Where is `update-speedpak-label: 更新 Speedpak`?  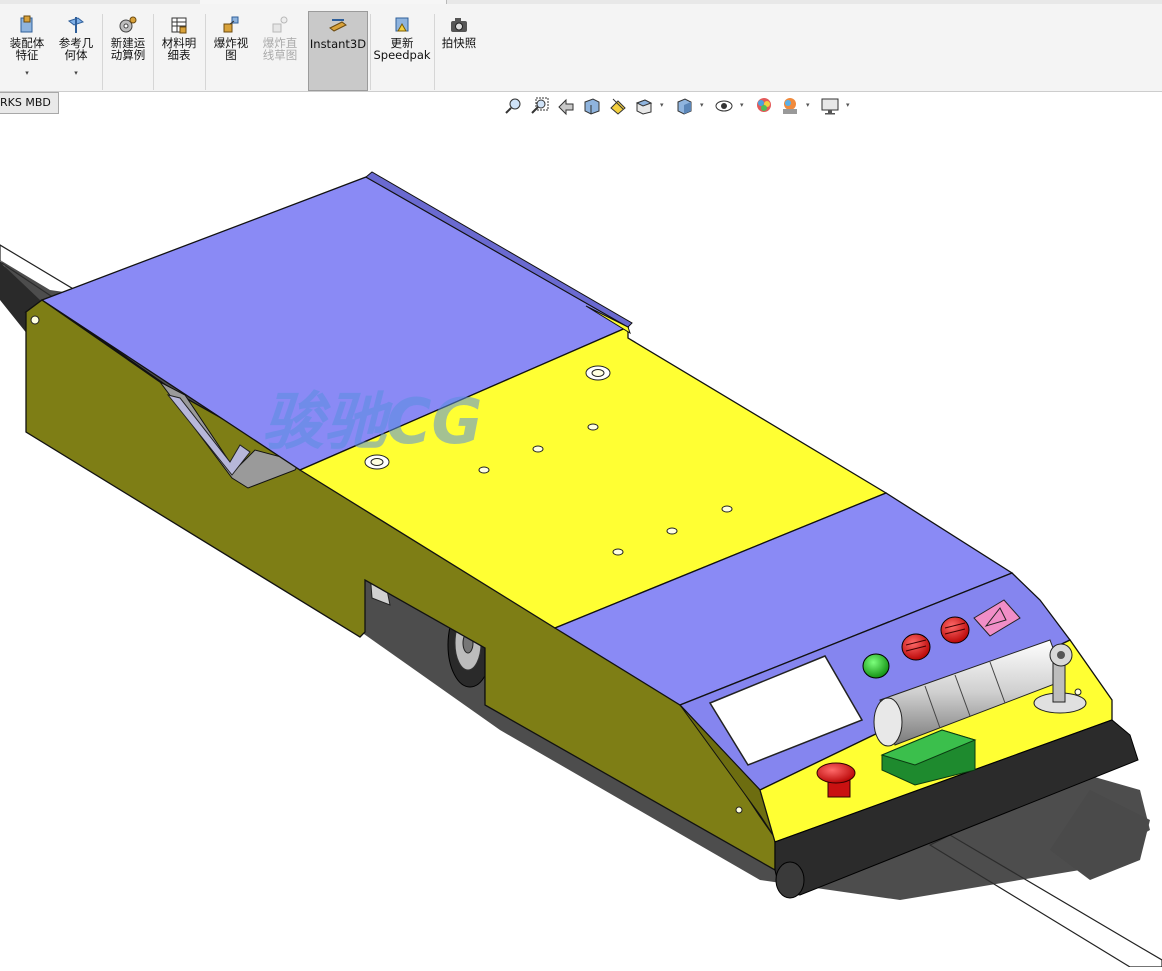
update-speedpak-label: 更新 Speedpak is located at coordinates (402, 49).